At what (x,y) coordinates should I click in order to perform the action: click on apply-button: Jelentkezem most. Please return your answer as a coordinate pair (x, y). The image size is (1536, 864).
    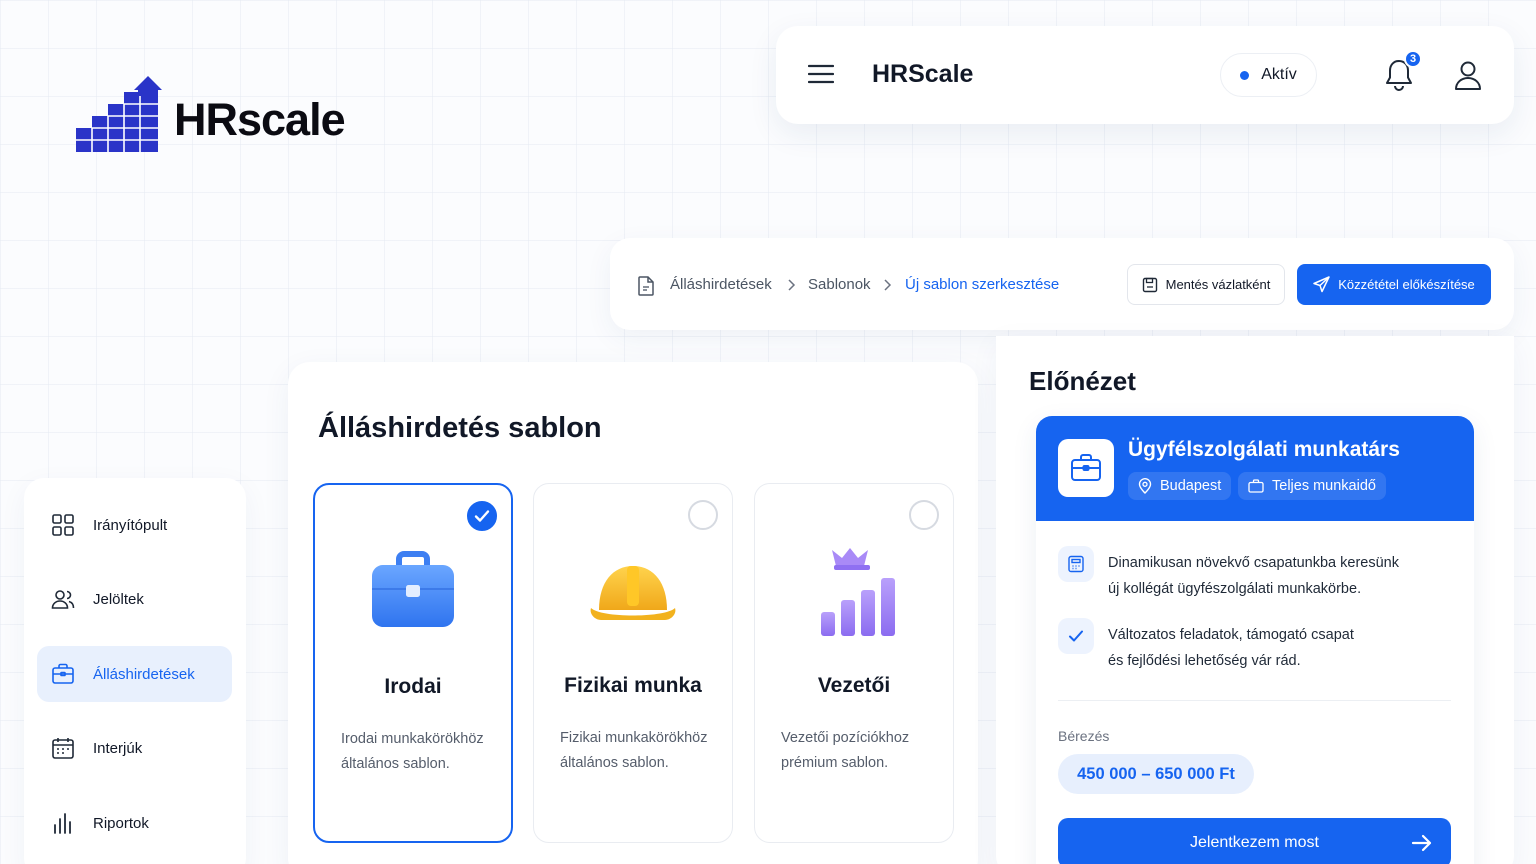
    Looking at the image, I should click on (1254, 841).